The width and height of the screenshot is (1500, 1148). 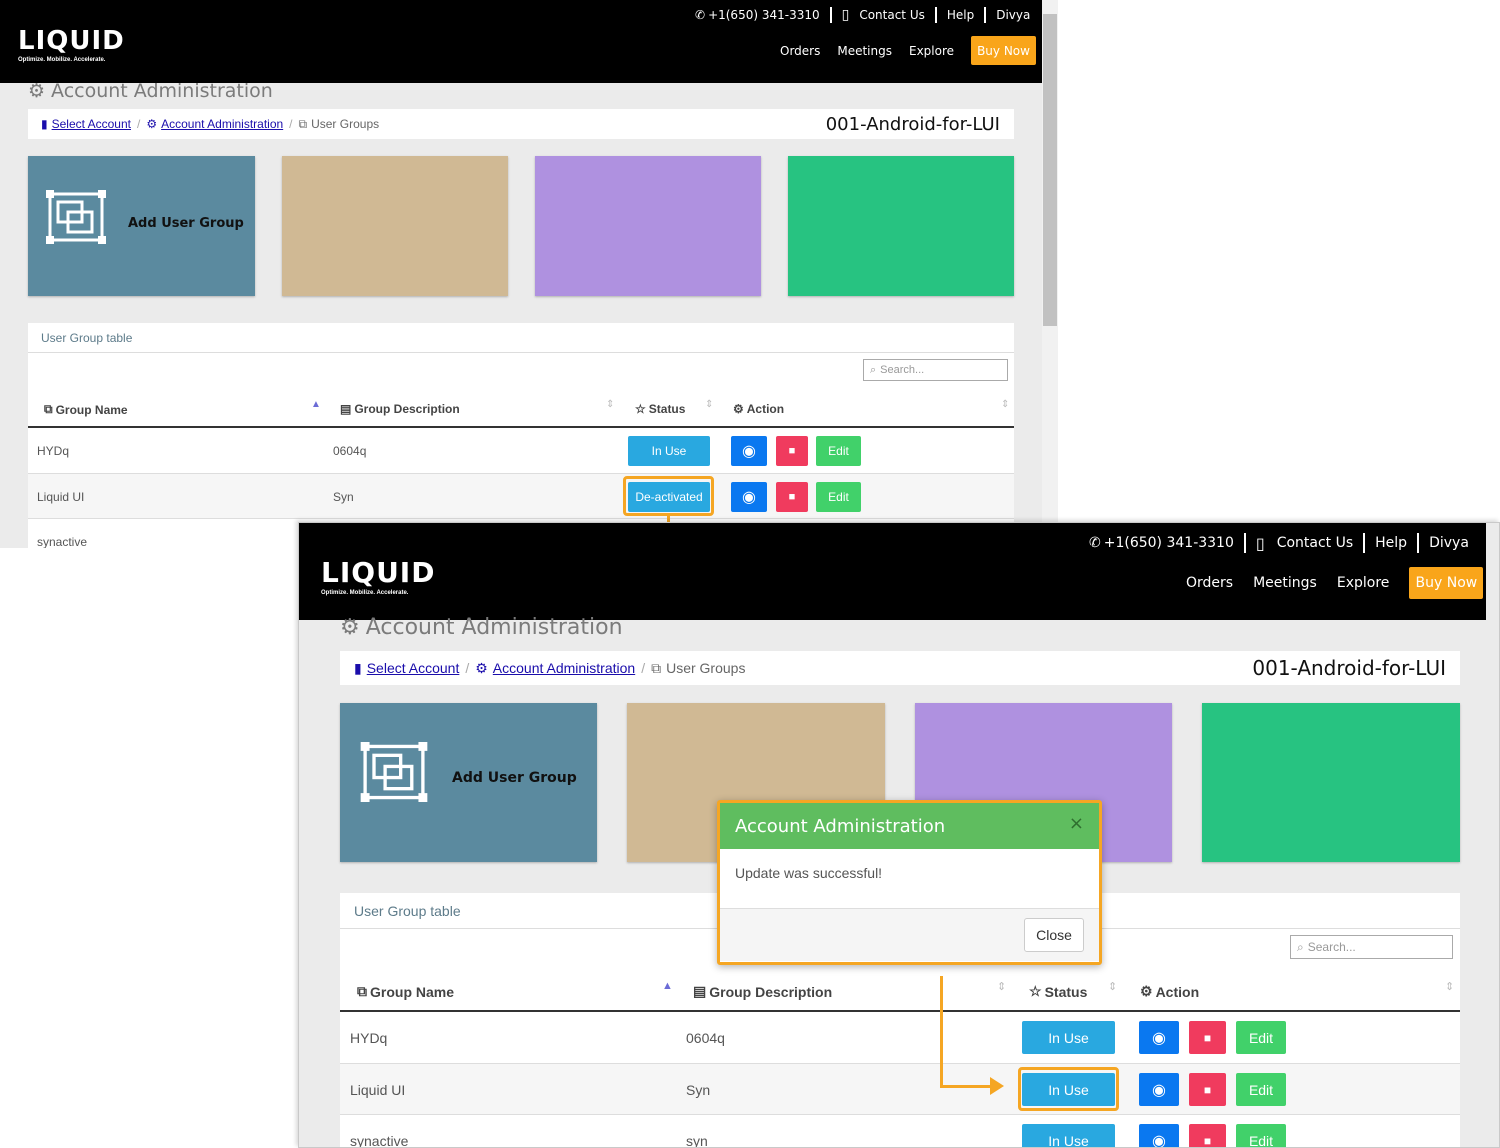 I want to click on cell-group-name: synactive, so click(x=62, y=541).